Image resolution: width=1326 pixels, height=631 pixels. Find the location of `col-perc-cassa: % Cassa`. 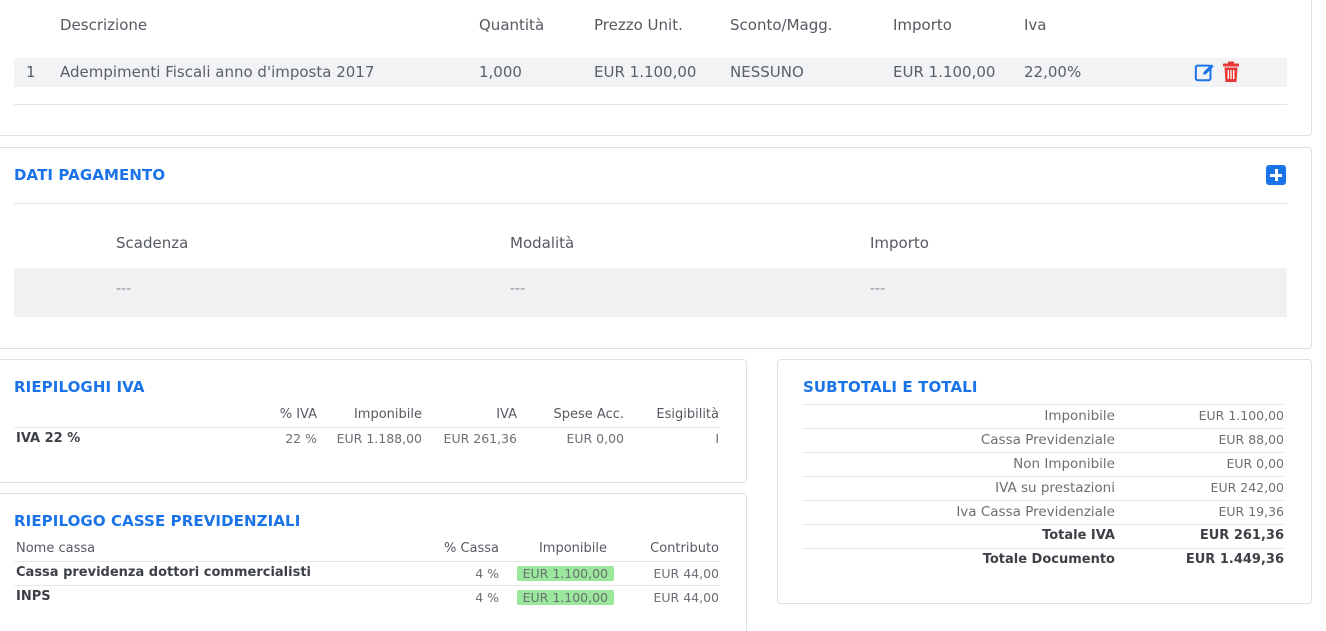

col-perc-cassa: % Cassa is located at coordinates (471, 548).